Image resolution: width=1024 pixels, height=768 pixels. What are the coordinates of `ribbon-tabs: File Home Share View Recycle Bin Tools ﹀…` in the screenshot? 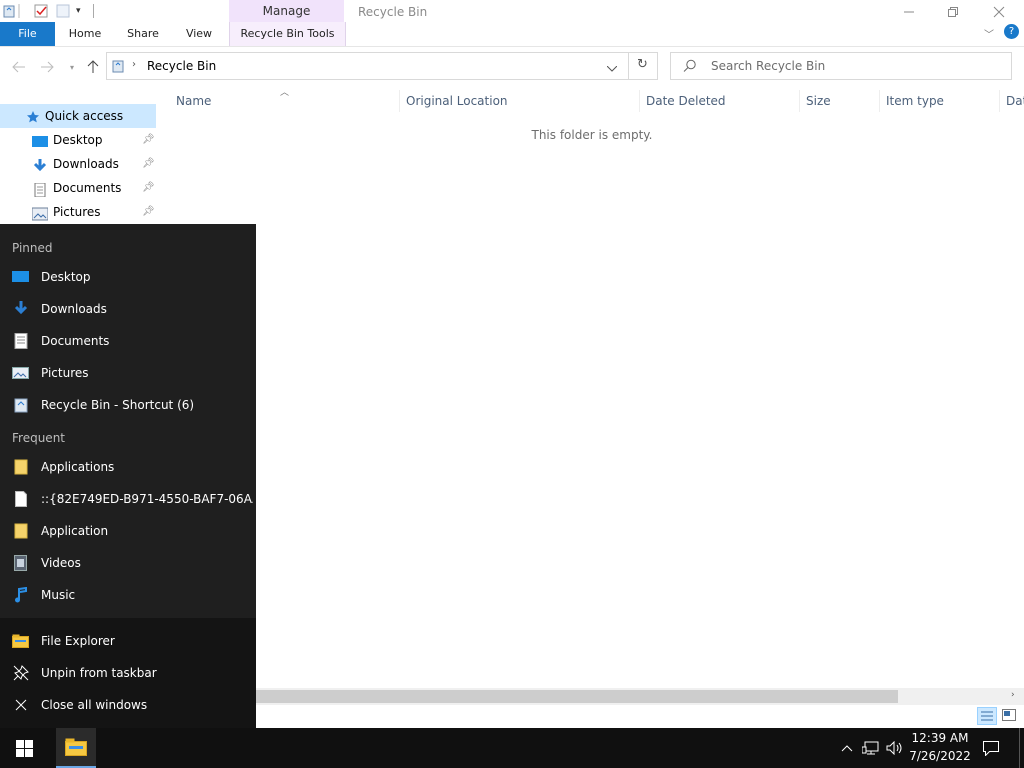 It's located at (512, 34).